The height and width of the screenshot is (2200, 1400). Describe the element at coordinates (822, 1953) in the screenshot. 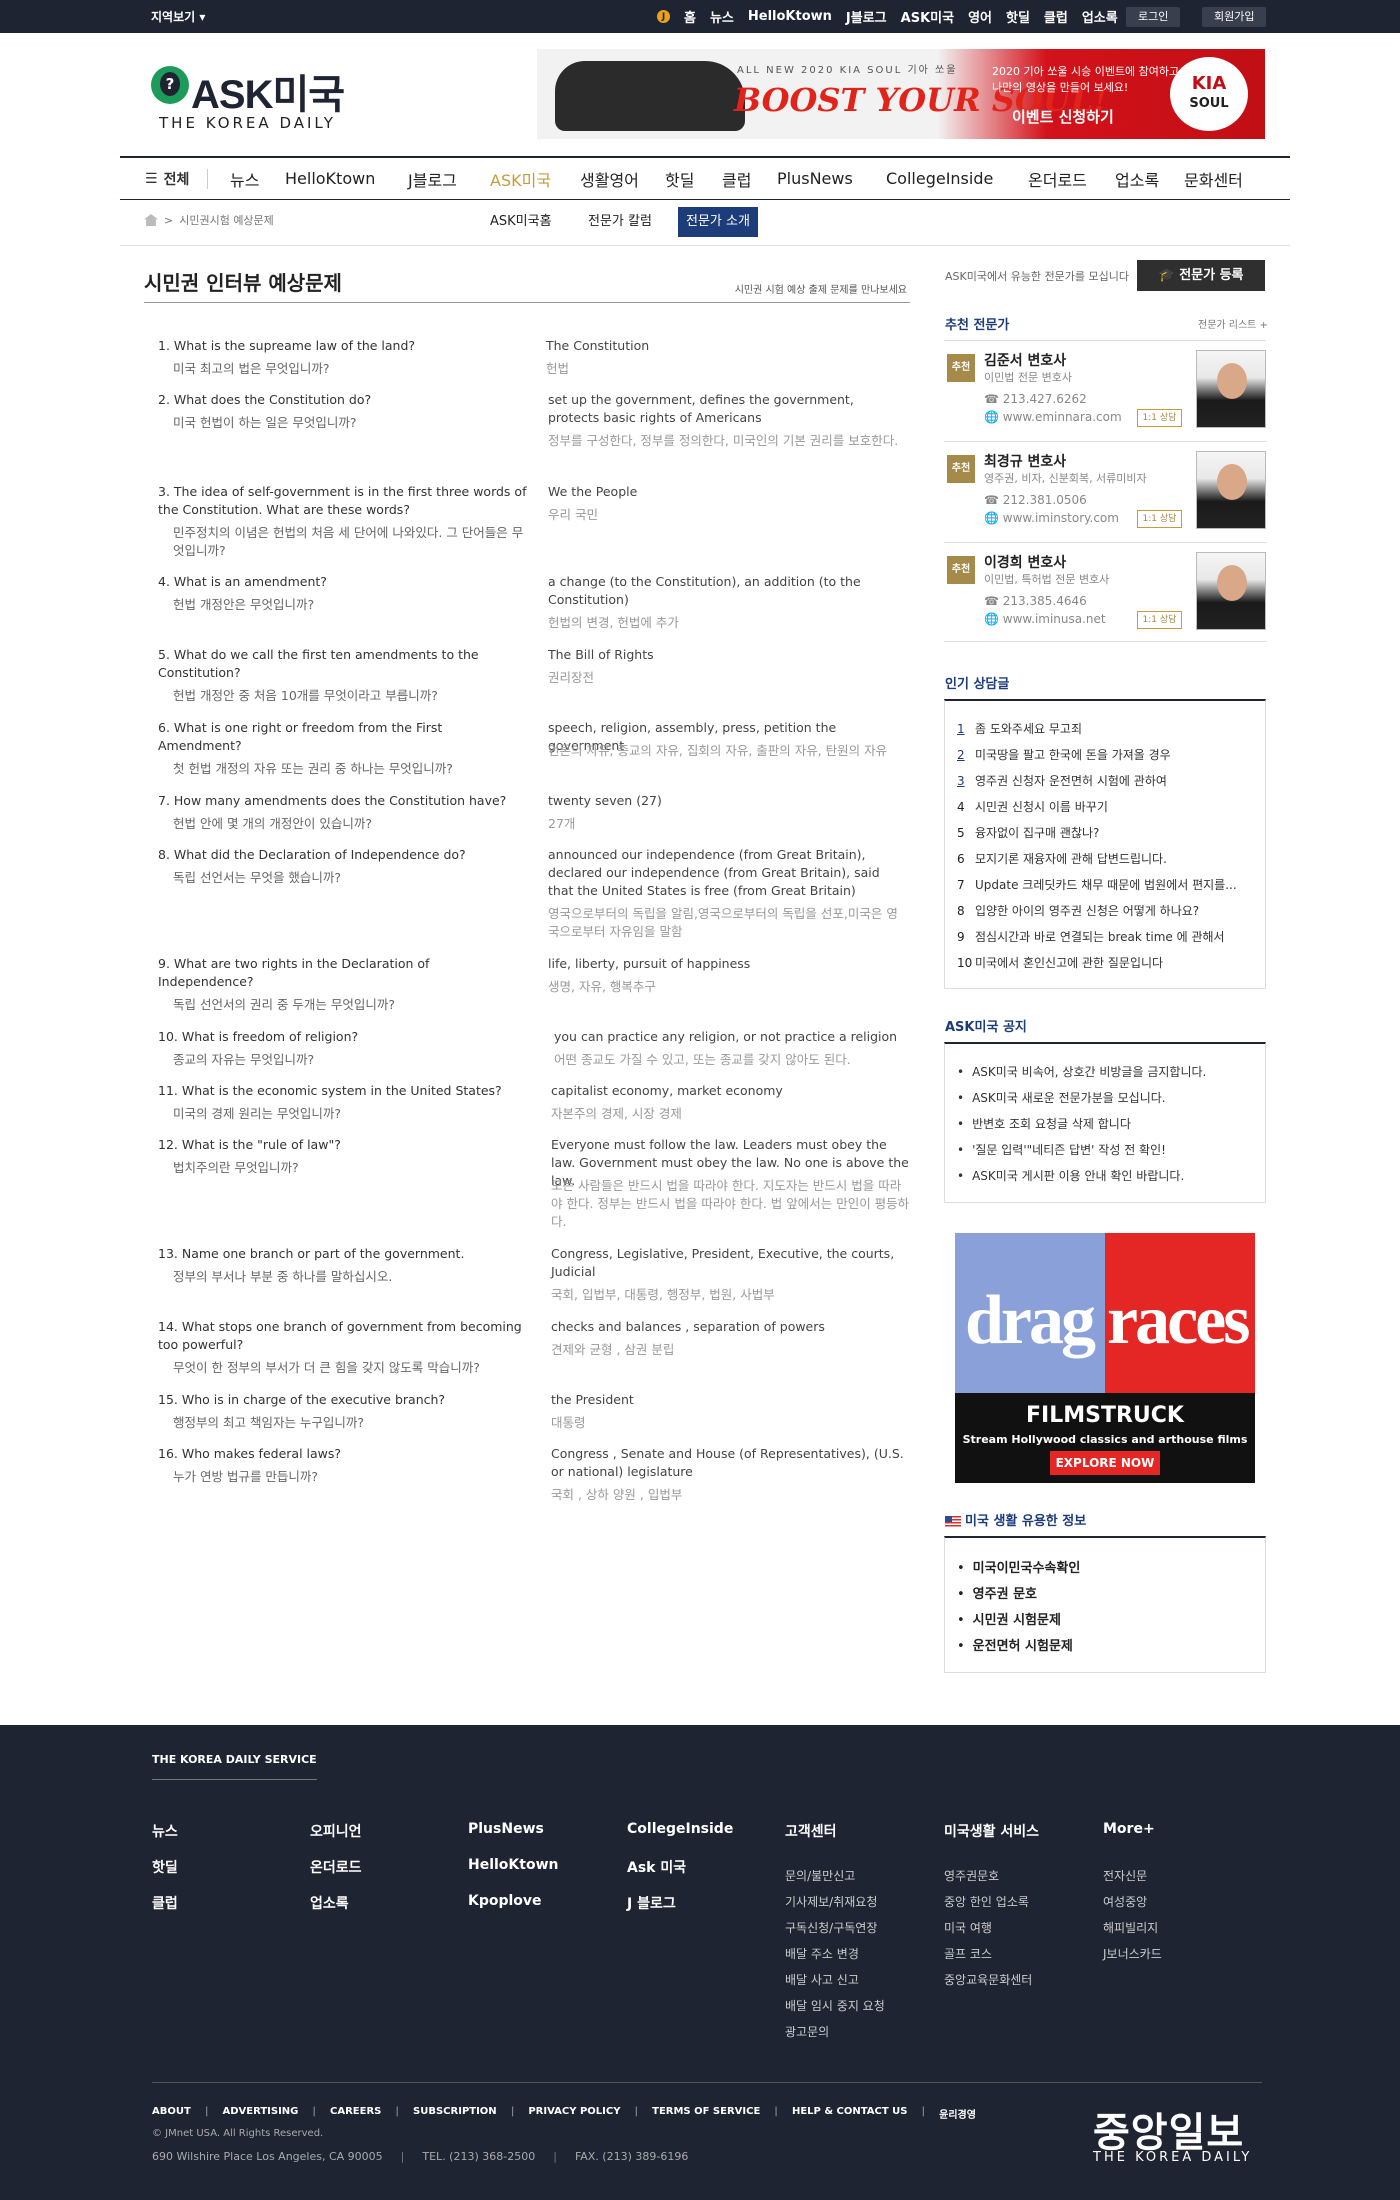

I see `footer-cs-link: 배달 주소 변경` at that location.